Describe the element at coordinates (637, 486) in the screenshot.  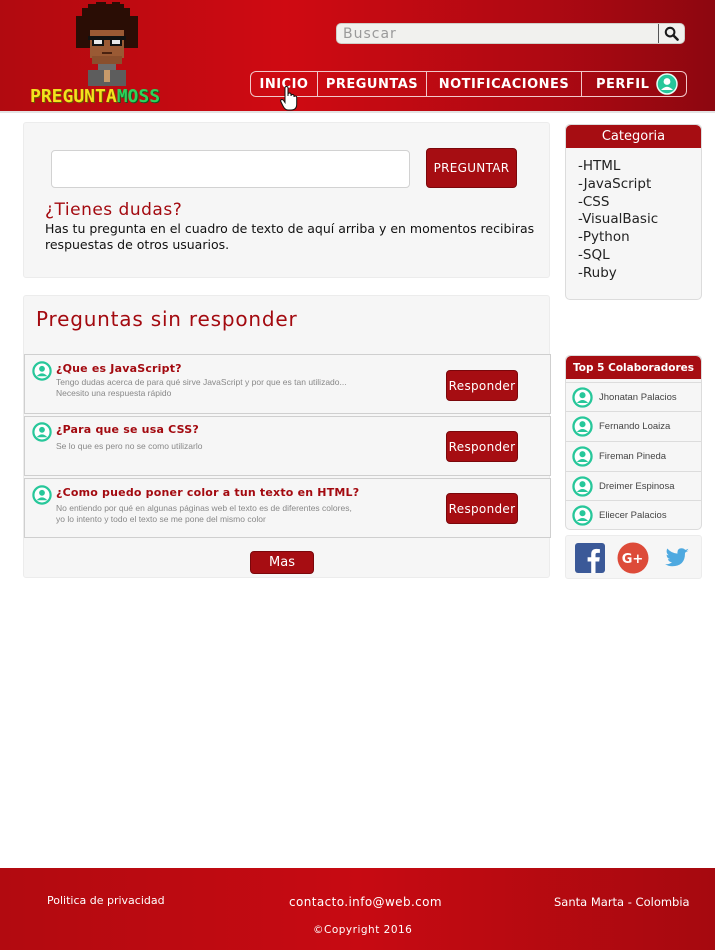
I see `collaborator-name: Dreimer Espinosa` at that location.